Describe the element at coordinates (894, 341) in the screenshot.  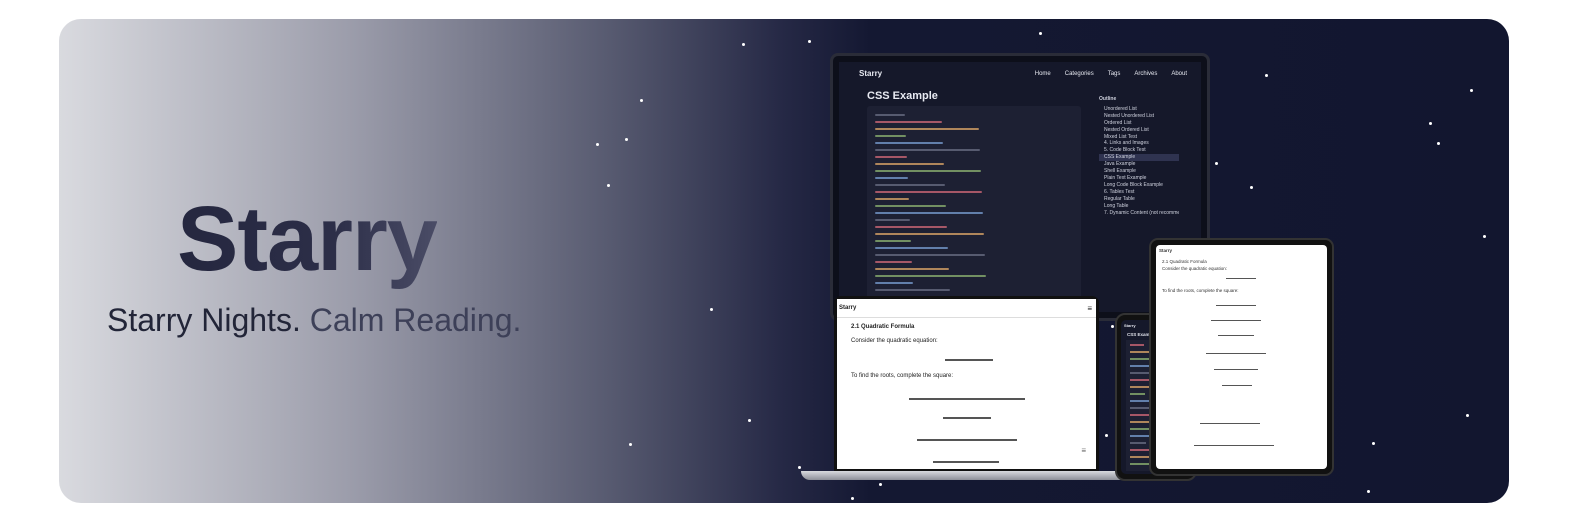
I see `laptop-intro: Consider the quadratic equation:` at that location.